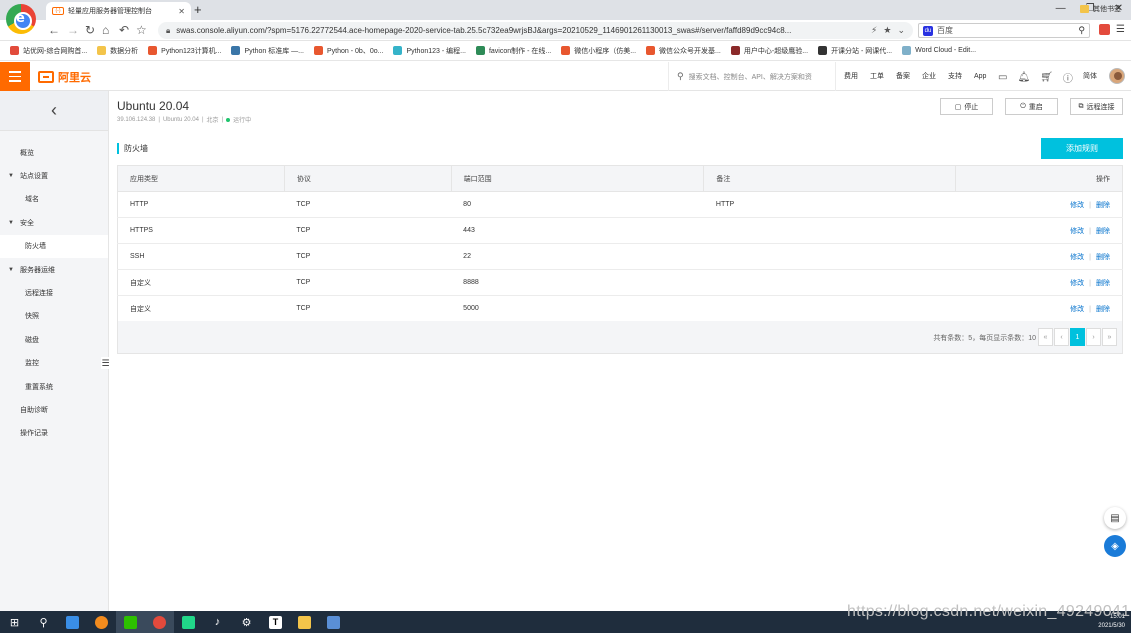 The height and width of the screenshot is (633, 1131). What do you see at coordinates (54, 269) in the screenshot?
I see `sidebar-item: ▼ 服务器运维` at bounding box center [54, 269].